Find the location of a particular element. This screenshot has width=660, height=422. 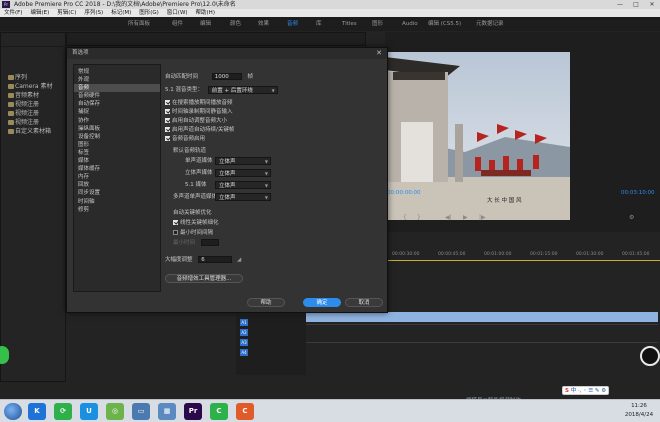

category-item: 媒体缓存 is located at coordinates (117, 169).